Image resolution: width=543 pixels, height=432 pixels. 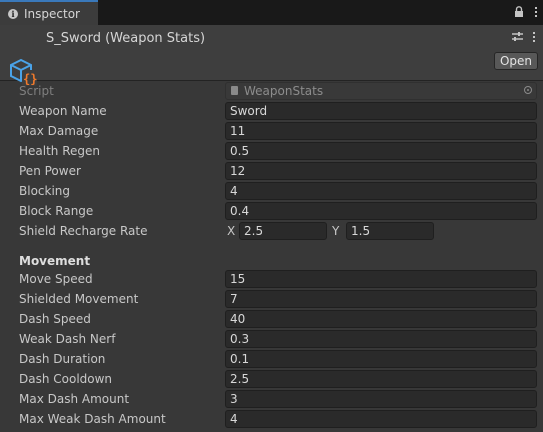 I want to click on tab-tools, so click(x=525, y=11).